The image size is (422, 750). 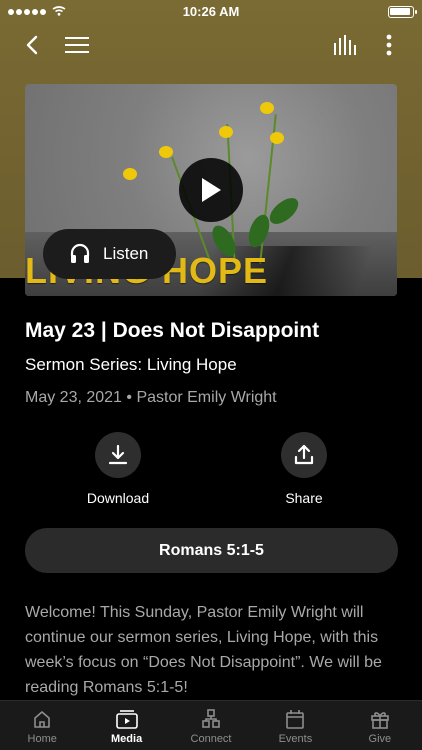 What do you see at coordinates (126, 719) in the screenshot?
I see `media-icon` at bounding box center [126, 719].